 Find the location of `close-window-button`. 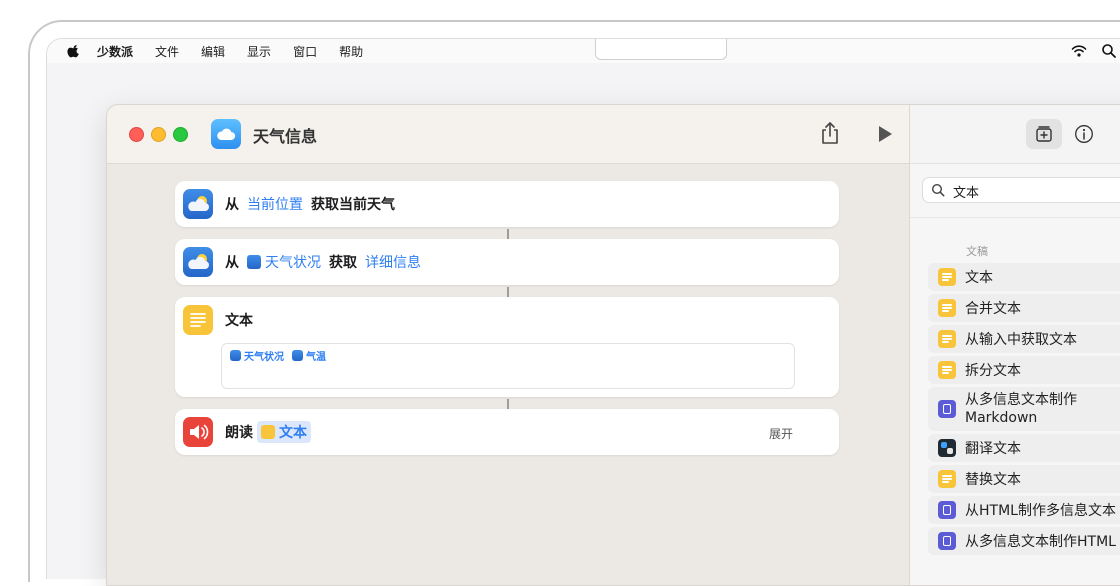

close-window-button is located at coordinates (136, 134).